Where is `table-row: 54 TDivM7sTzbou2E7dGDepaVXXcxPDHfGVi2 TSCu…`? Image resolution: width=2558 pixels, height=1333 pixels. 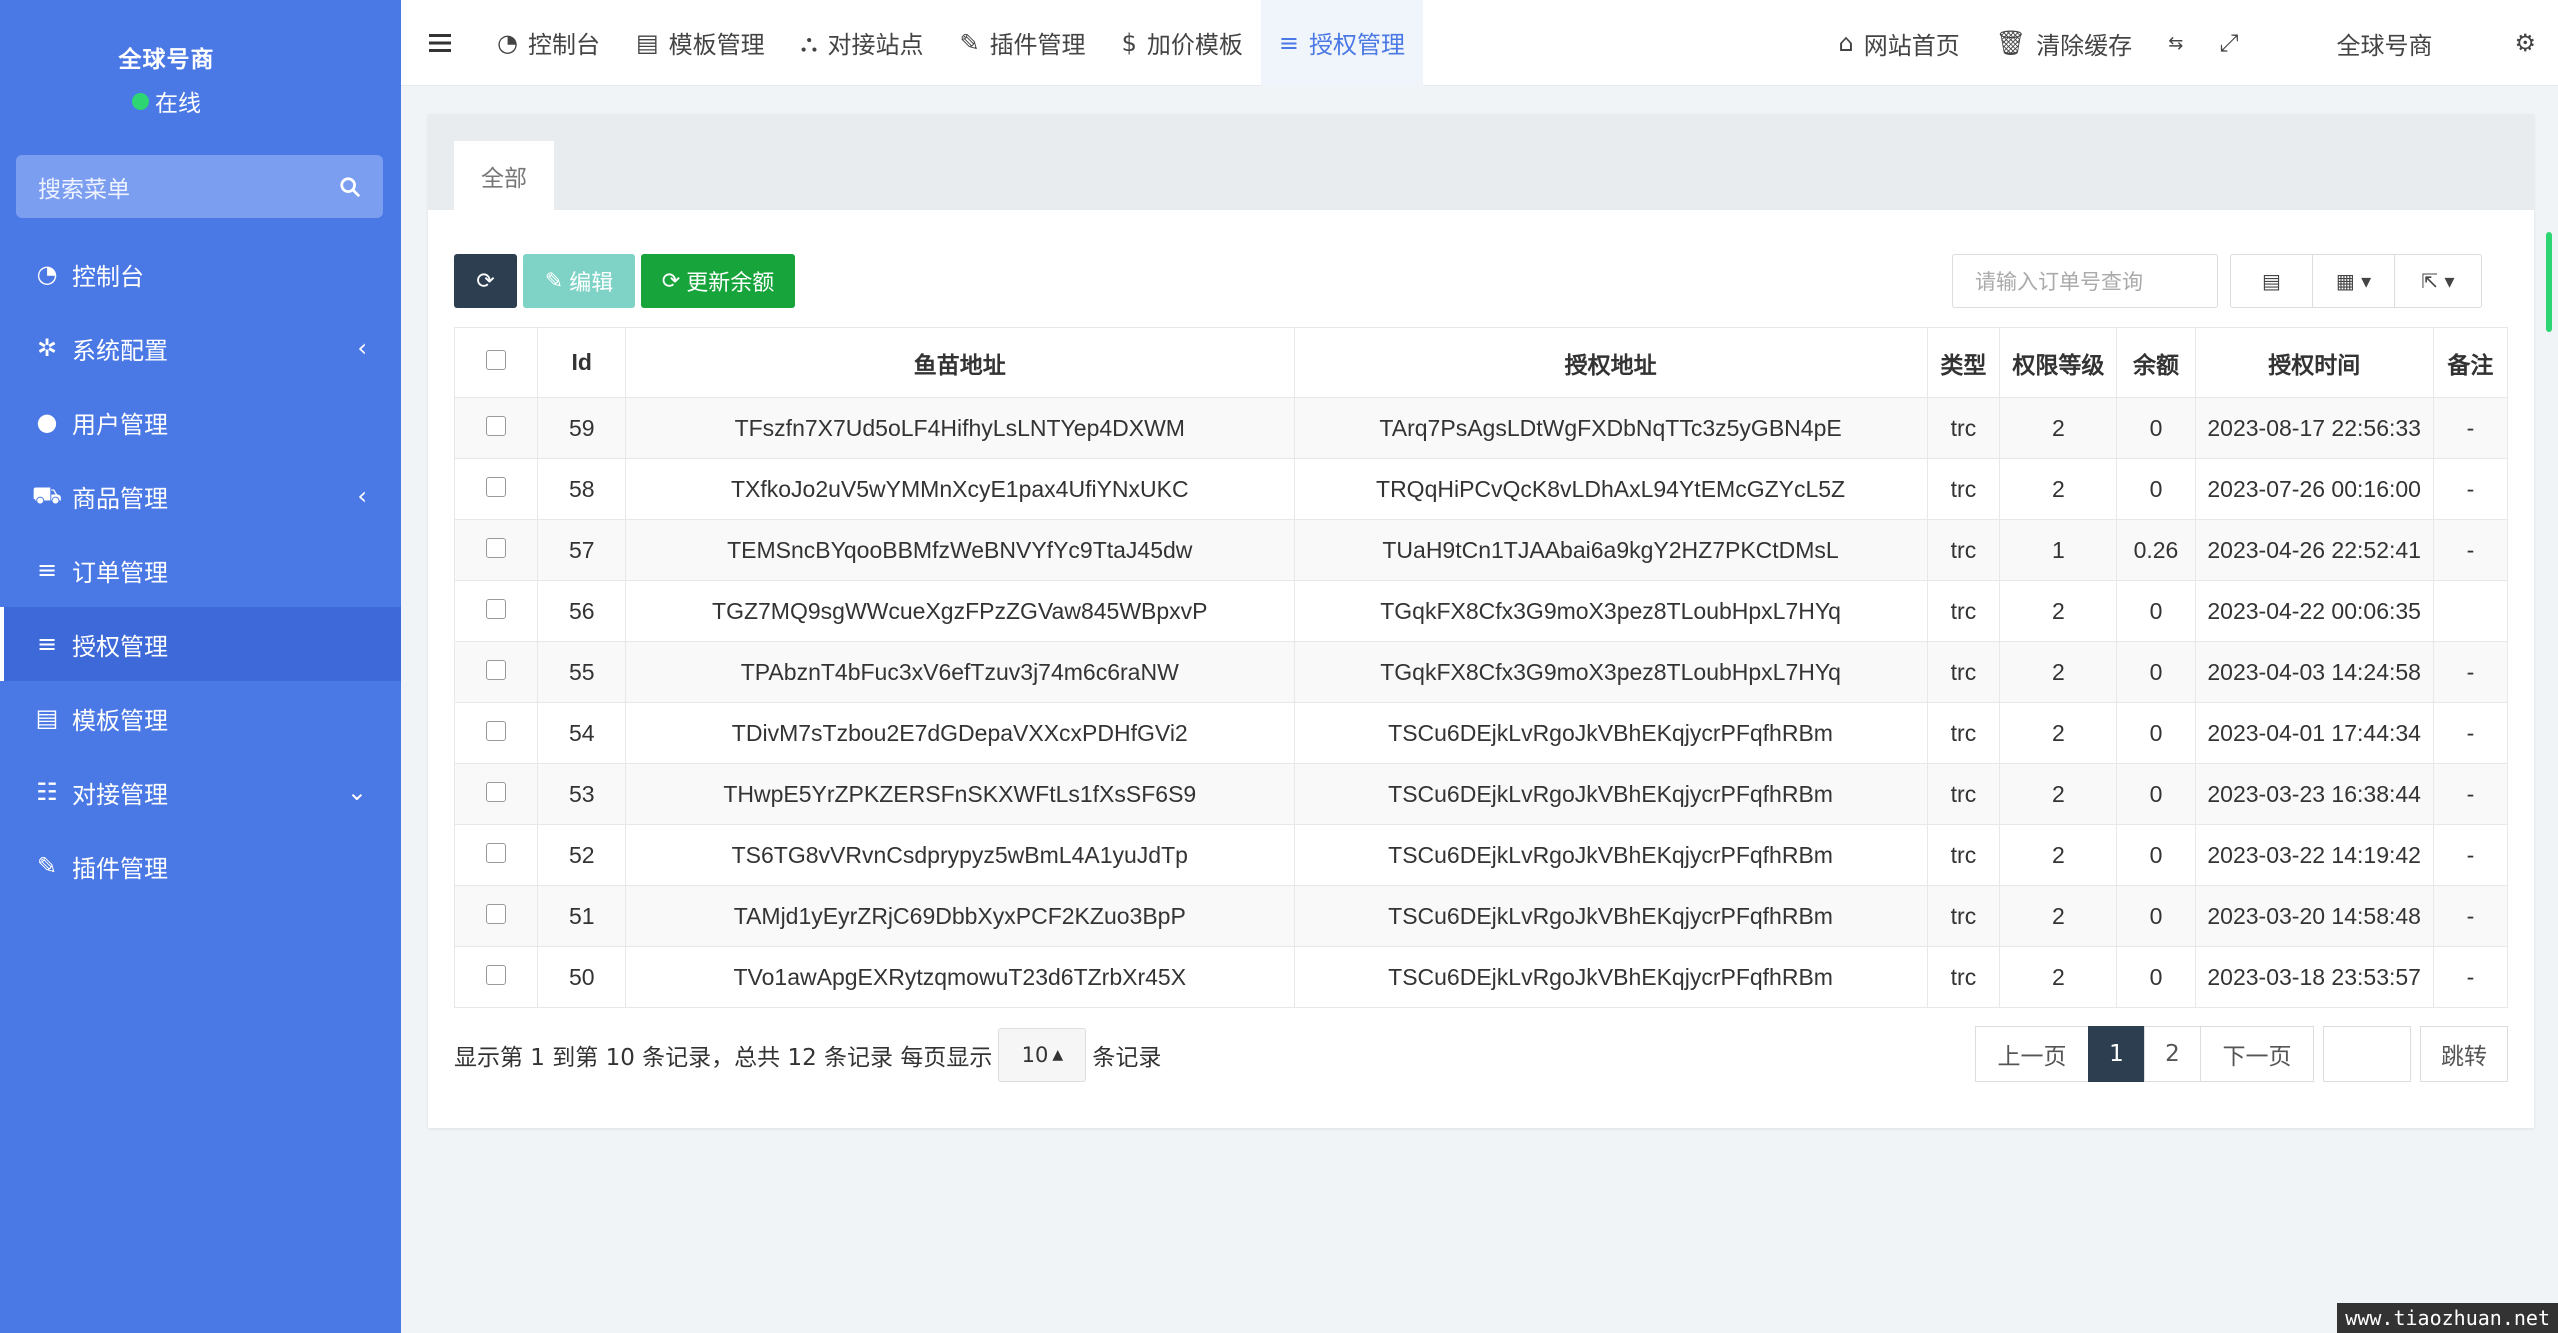 table-row: 54 TDivM7sTzbou2E7dGDepaVXXcxPDHfGVi2 TSCu… is located at coordinates (1481, 733).